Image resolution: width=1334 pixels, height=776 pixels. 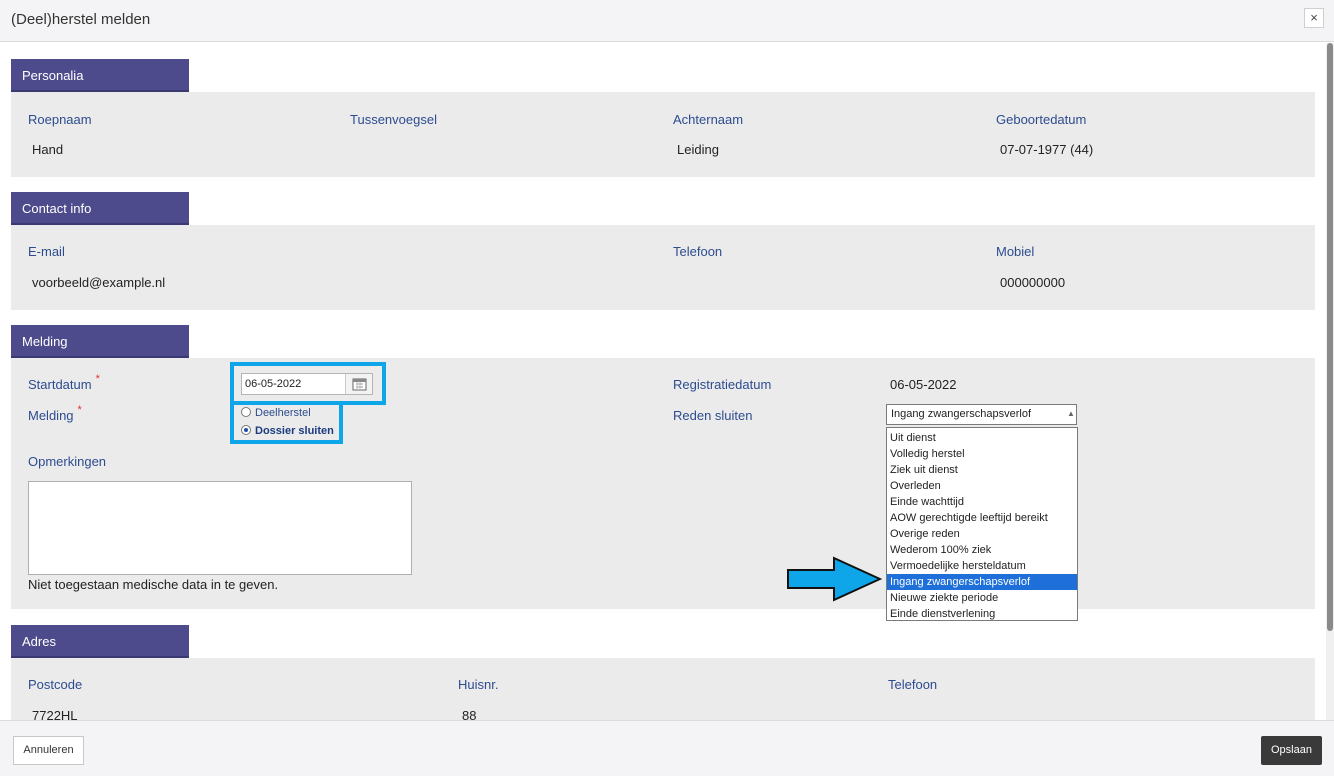 What do you see at coordinates (982, 534) in the screenshot?
I see `dropdown-option: Overige reden` at bounding box center [982, 534].